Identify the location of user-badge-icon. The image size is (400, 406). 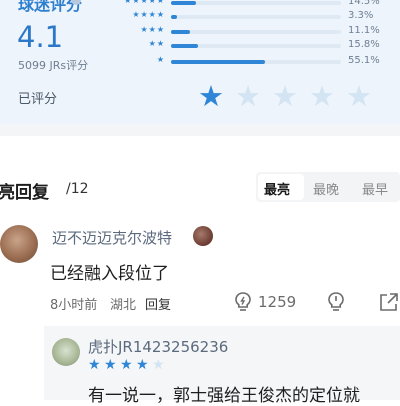
(203, 236).